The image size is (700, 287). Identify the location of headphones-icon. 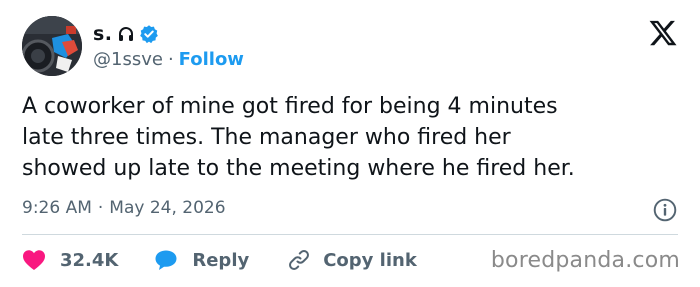
(126, 34).